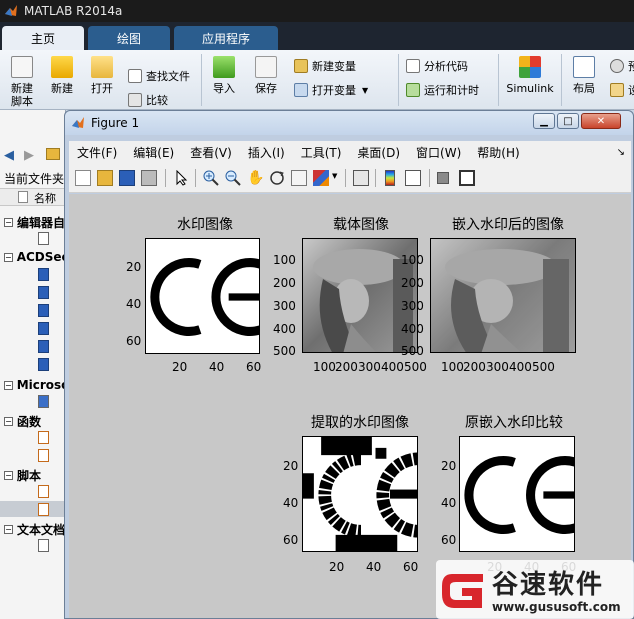 Image resolution: width=634 pixels, height=619 pixels. I want to click on matlab-title-bar: MATLAB R2014a, so click(317, 11).